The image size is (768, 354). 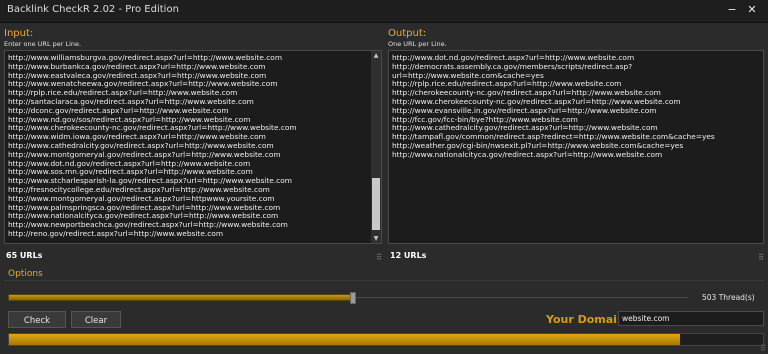 I want to click on progress-bar, so click(x=386, y=339).